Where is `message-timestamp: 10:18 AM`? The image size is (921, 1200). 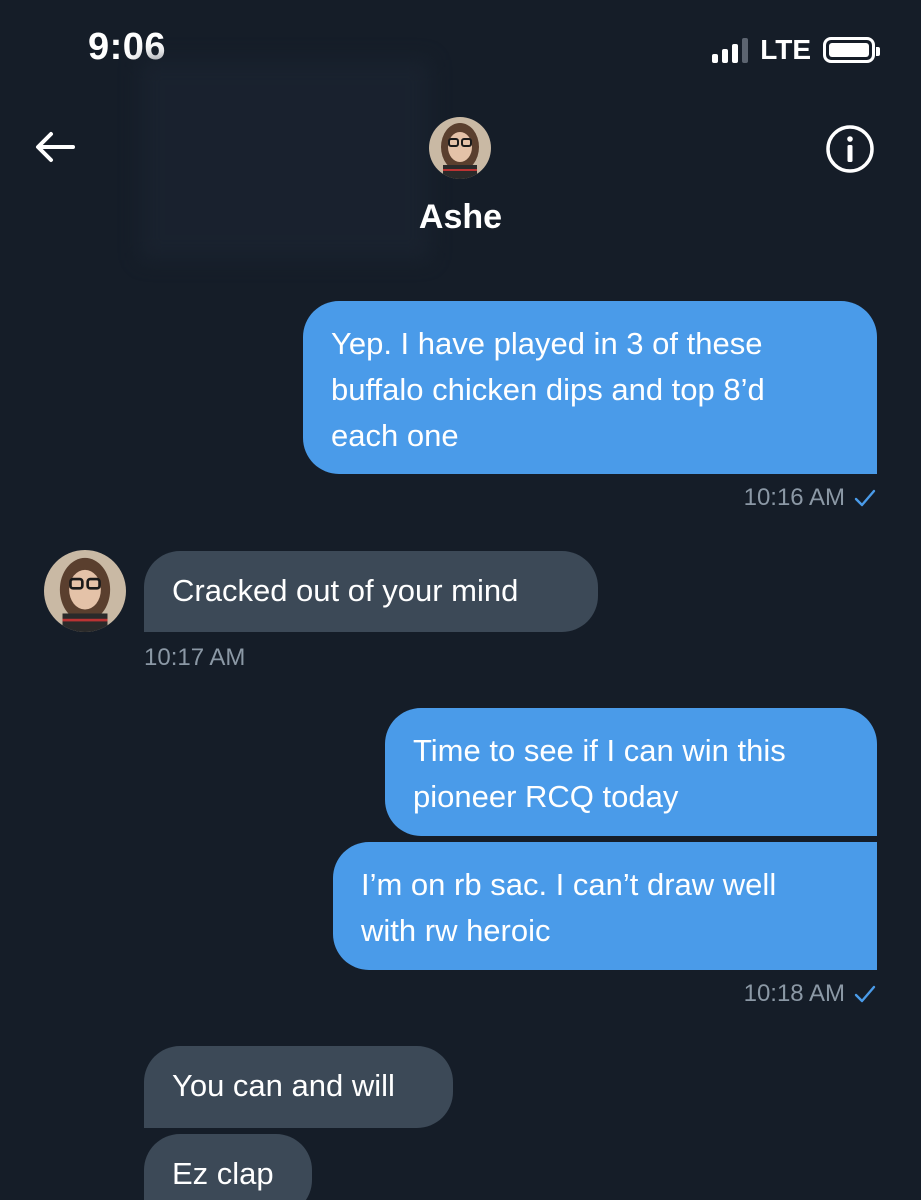 message-timestamp: 10:18 AM is located at coordinates (810, 994).